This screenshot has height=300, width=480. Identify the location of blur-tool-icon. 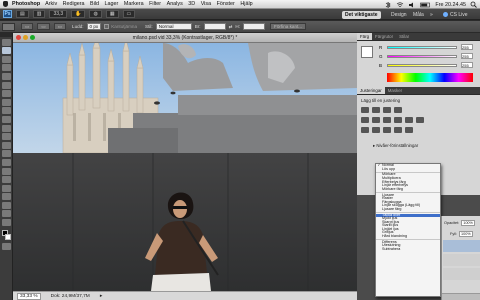
(6, 145).